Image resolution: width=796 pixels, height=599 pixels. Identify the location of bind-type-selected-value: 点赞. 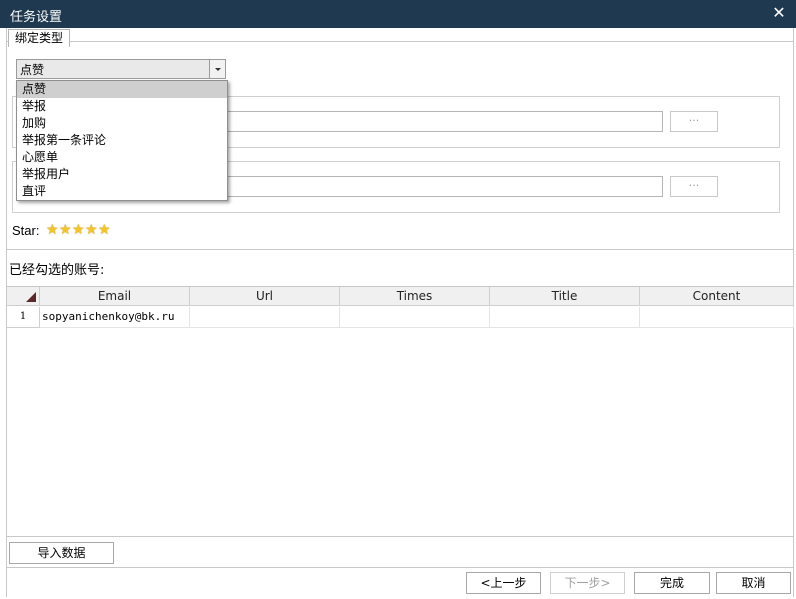
(32, 70).